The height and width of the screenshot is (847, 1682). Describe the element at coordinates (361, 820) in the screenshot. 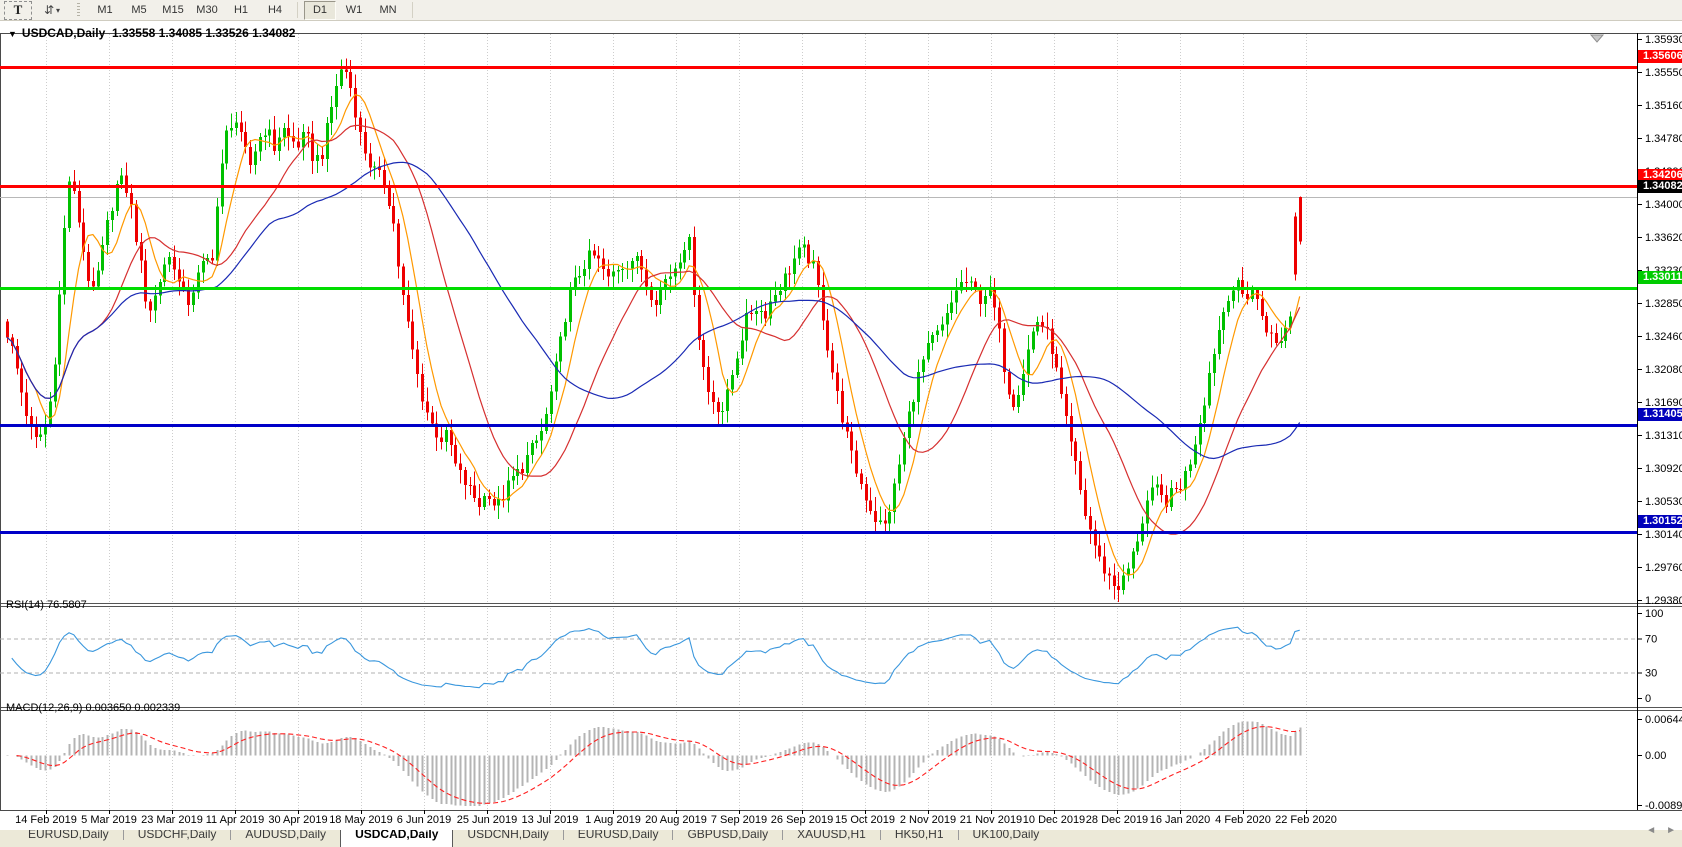

I see `date-label: 18 May 2019` at that location.